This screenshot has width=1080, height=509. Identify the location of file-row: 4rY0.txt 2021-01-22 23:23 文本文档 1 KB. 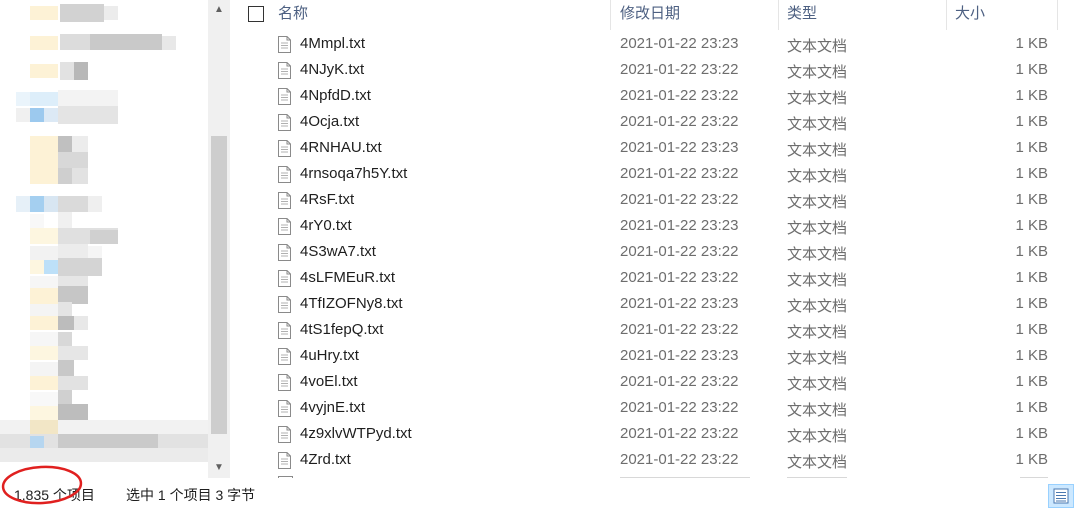
(655, 227).